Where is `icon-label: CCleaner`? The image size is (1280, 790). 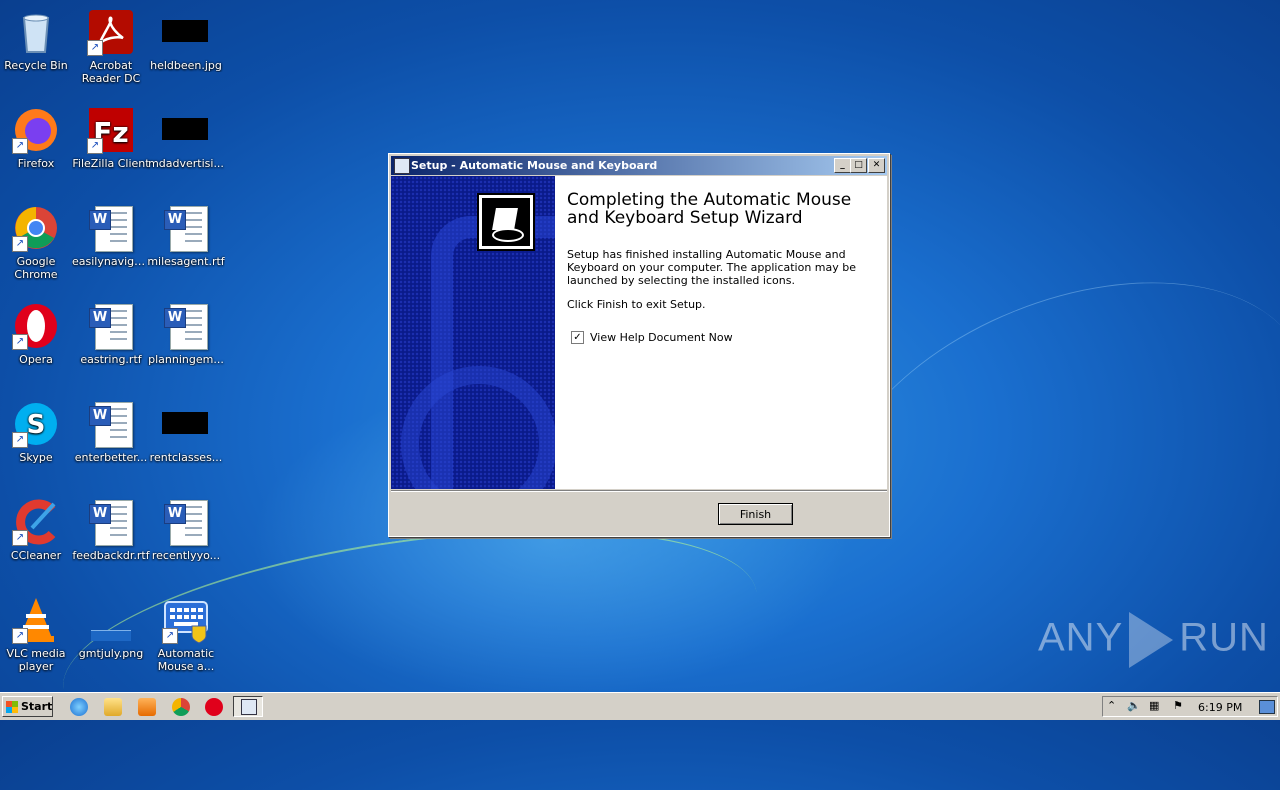
icon-label: CCleaner is located at coordinates (36, 555).